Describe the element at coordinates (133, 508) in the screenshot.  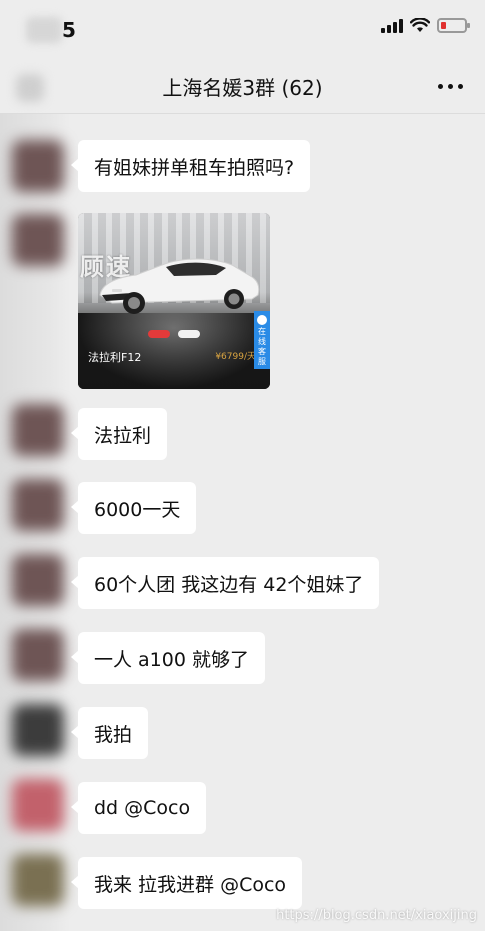
I see `message-bubble: 6000一天` at that location.